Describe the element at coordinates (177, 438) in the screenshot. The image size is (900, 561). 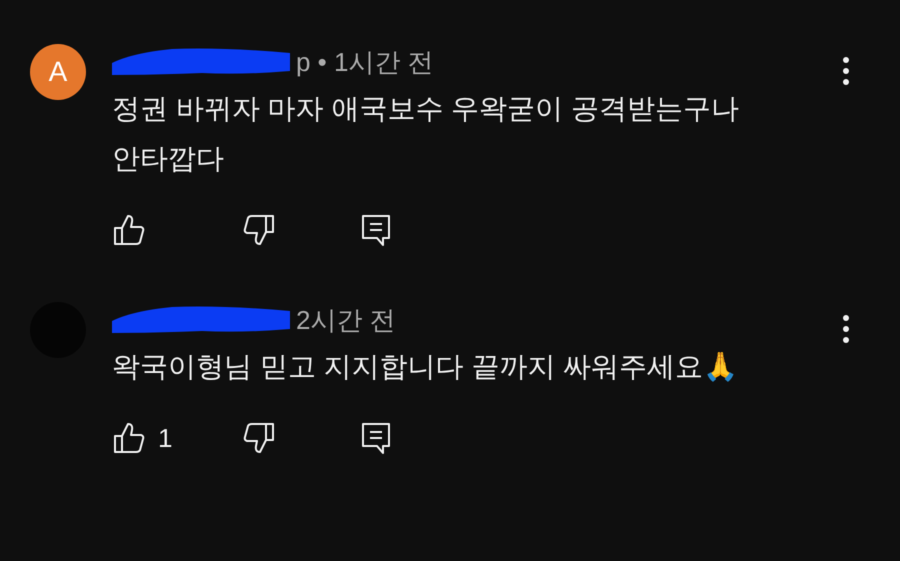
I see `like-button: 1` at that location.